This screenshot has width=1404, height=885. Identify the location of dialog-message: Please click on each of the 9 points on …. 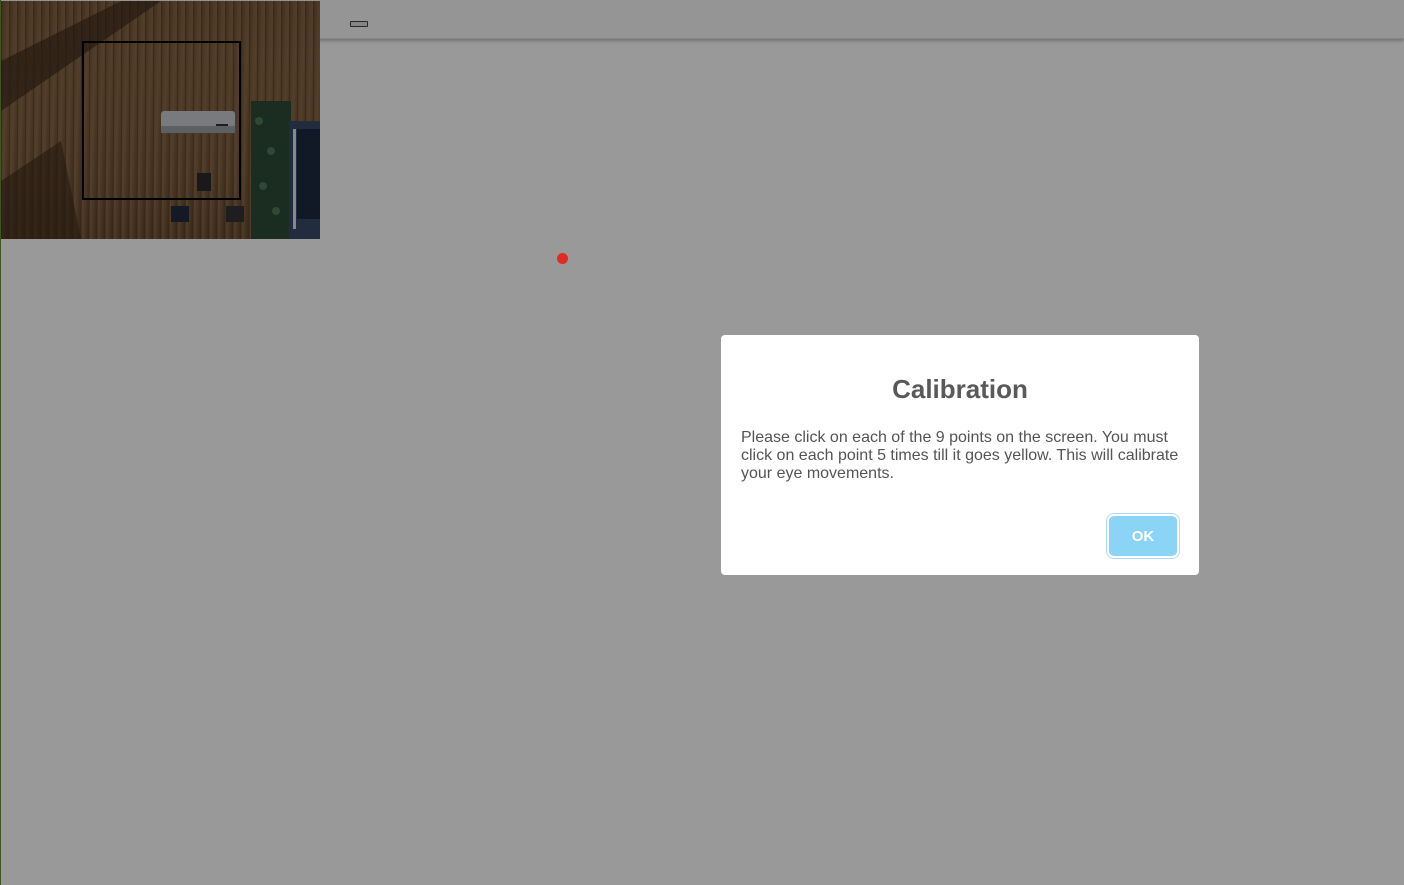
(960, 455).